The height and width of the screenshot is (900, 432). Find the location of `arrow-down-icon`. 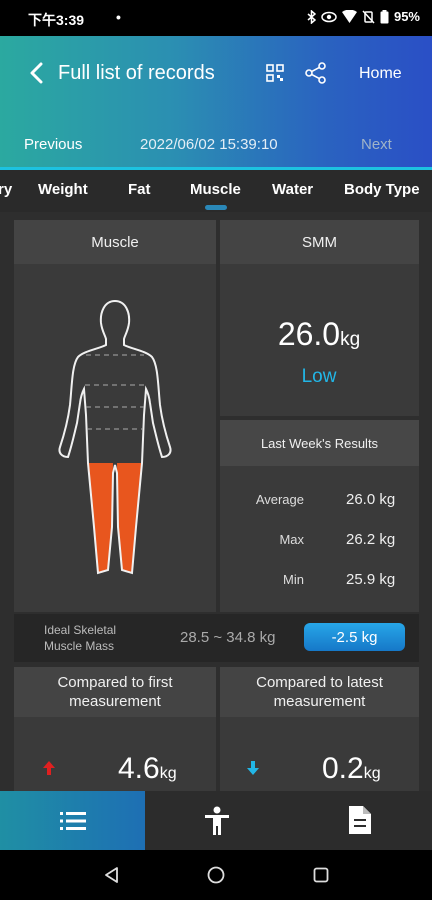

arrow-down-icon is located at coordinates (253, 768).